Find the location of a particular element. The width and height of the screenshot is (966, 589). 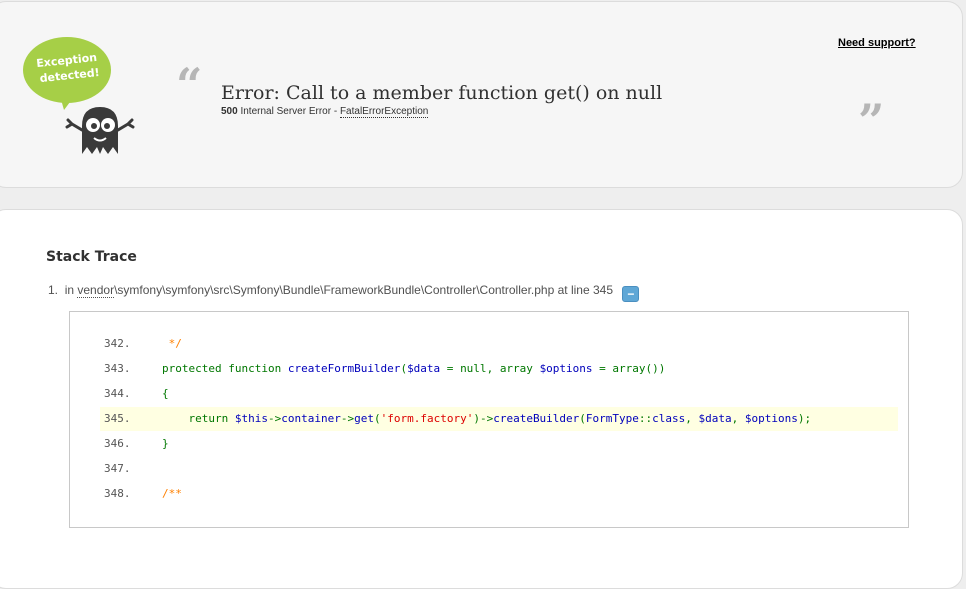

code-line: 348. /** is located at coordinates (499, 494).